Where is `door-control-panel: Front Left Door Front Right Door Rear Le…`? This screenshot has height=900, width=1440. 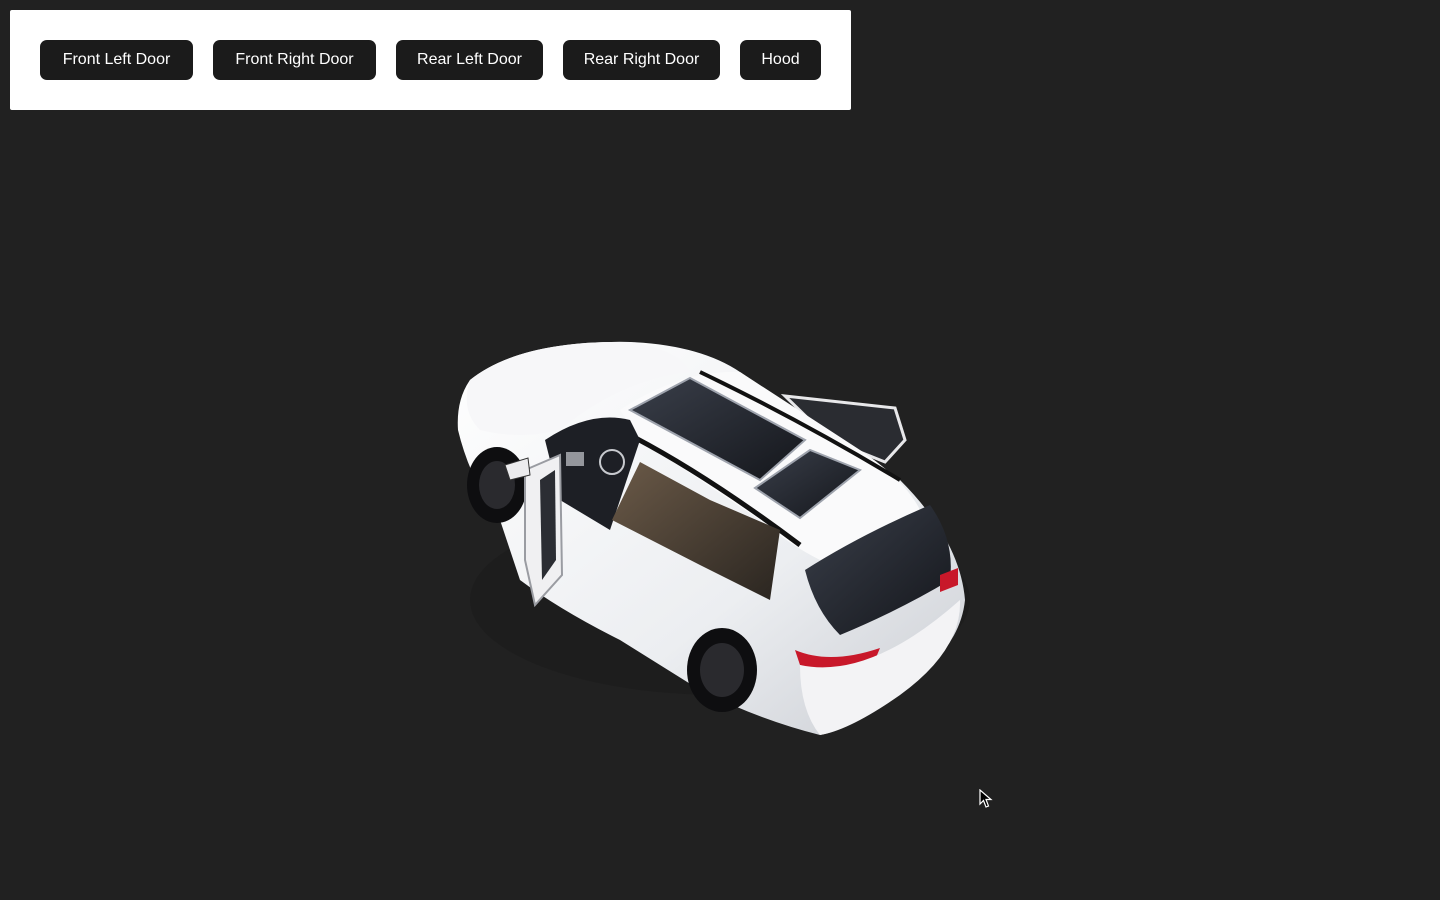 door-control-panel: Front Left Door Front Right Door Rear Le… is located at coordinates (430, 60).